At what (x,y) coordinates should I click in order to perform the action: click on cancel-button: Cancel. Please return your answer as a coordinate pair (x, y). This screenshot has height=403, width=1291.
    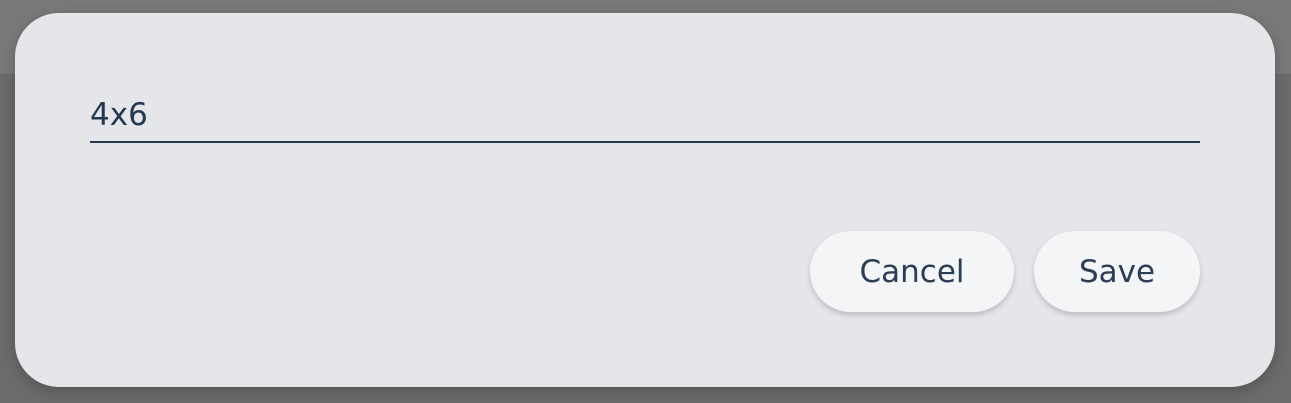
    Looking at the image, I should click on (912, 271).